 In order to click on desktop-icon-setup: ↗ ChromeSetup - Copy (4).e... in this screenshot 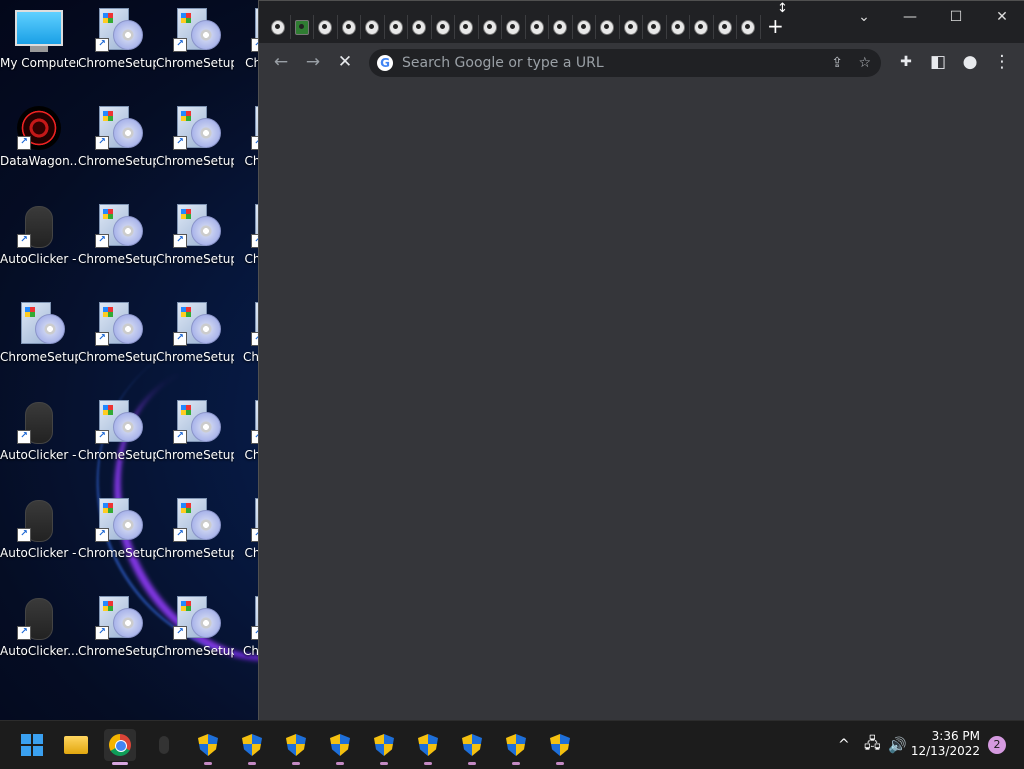, I will do `click(195, 144)`.